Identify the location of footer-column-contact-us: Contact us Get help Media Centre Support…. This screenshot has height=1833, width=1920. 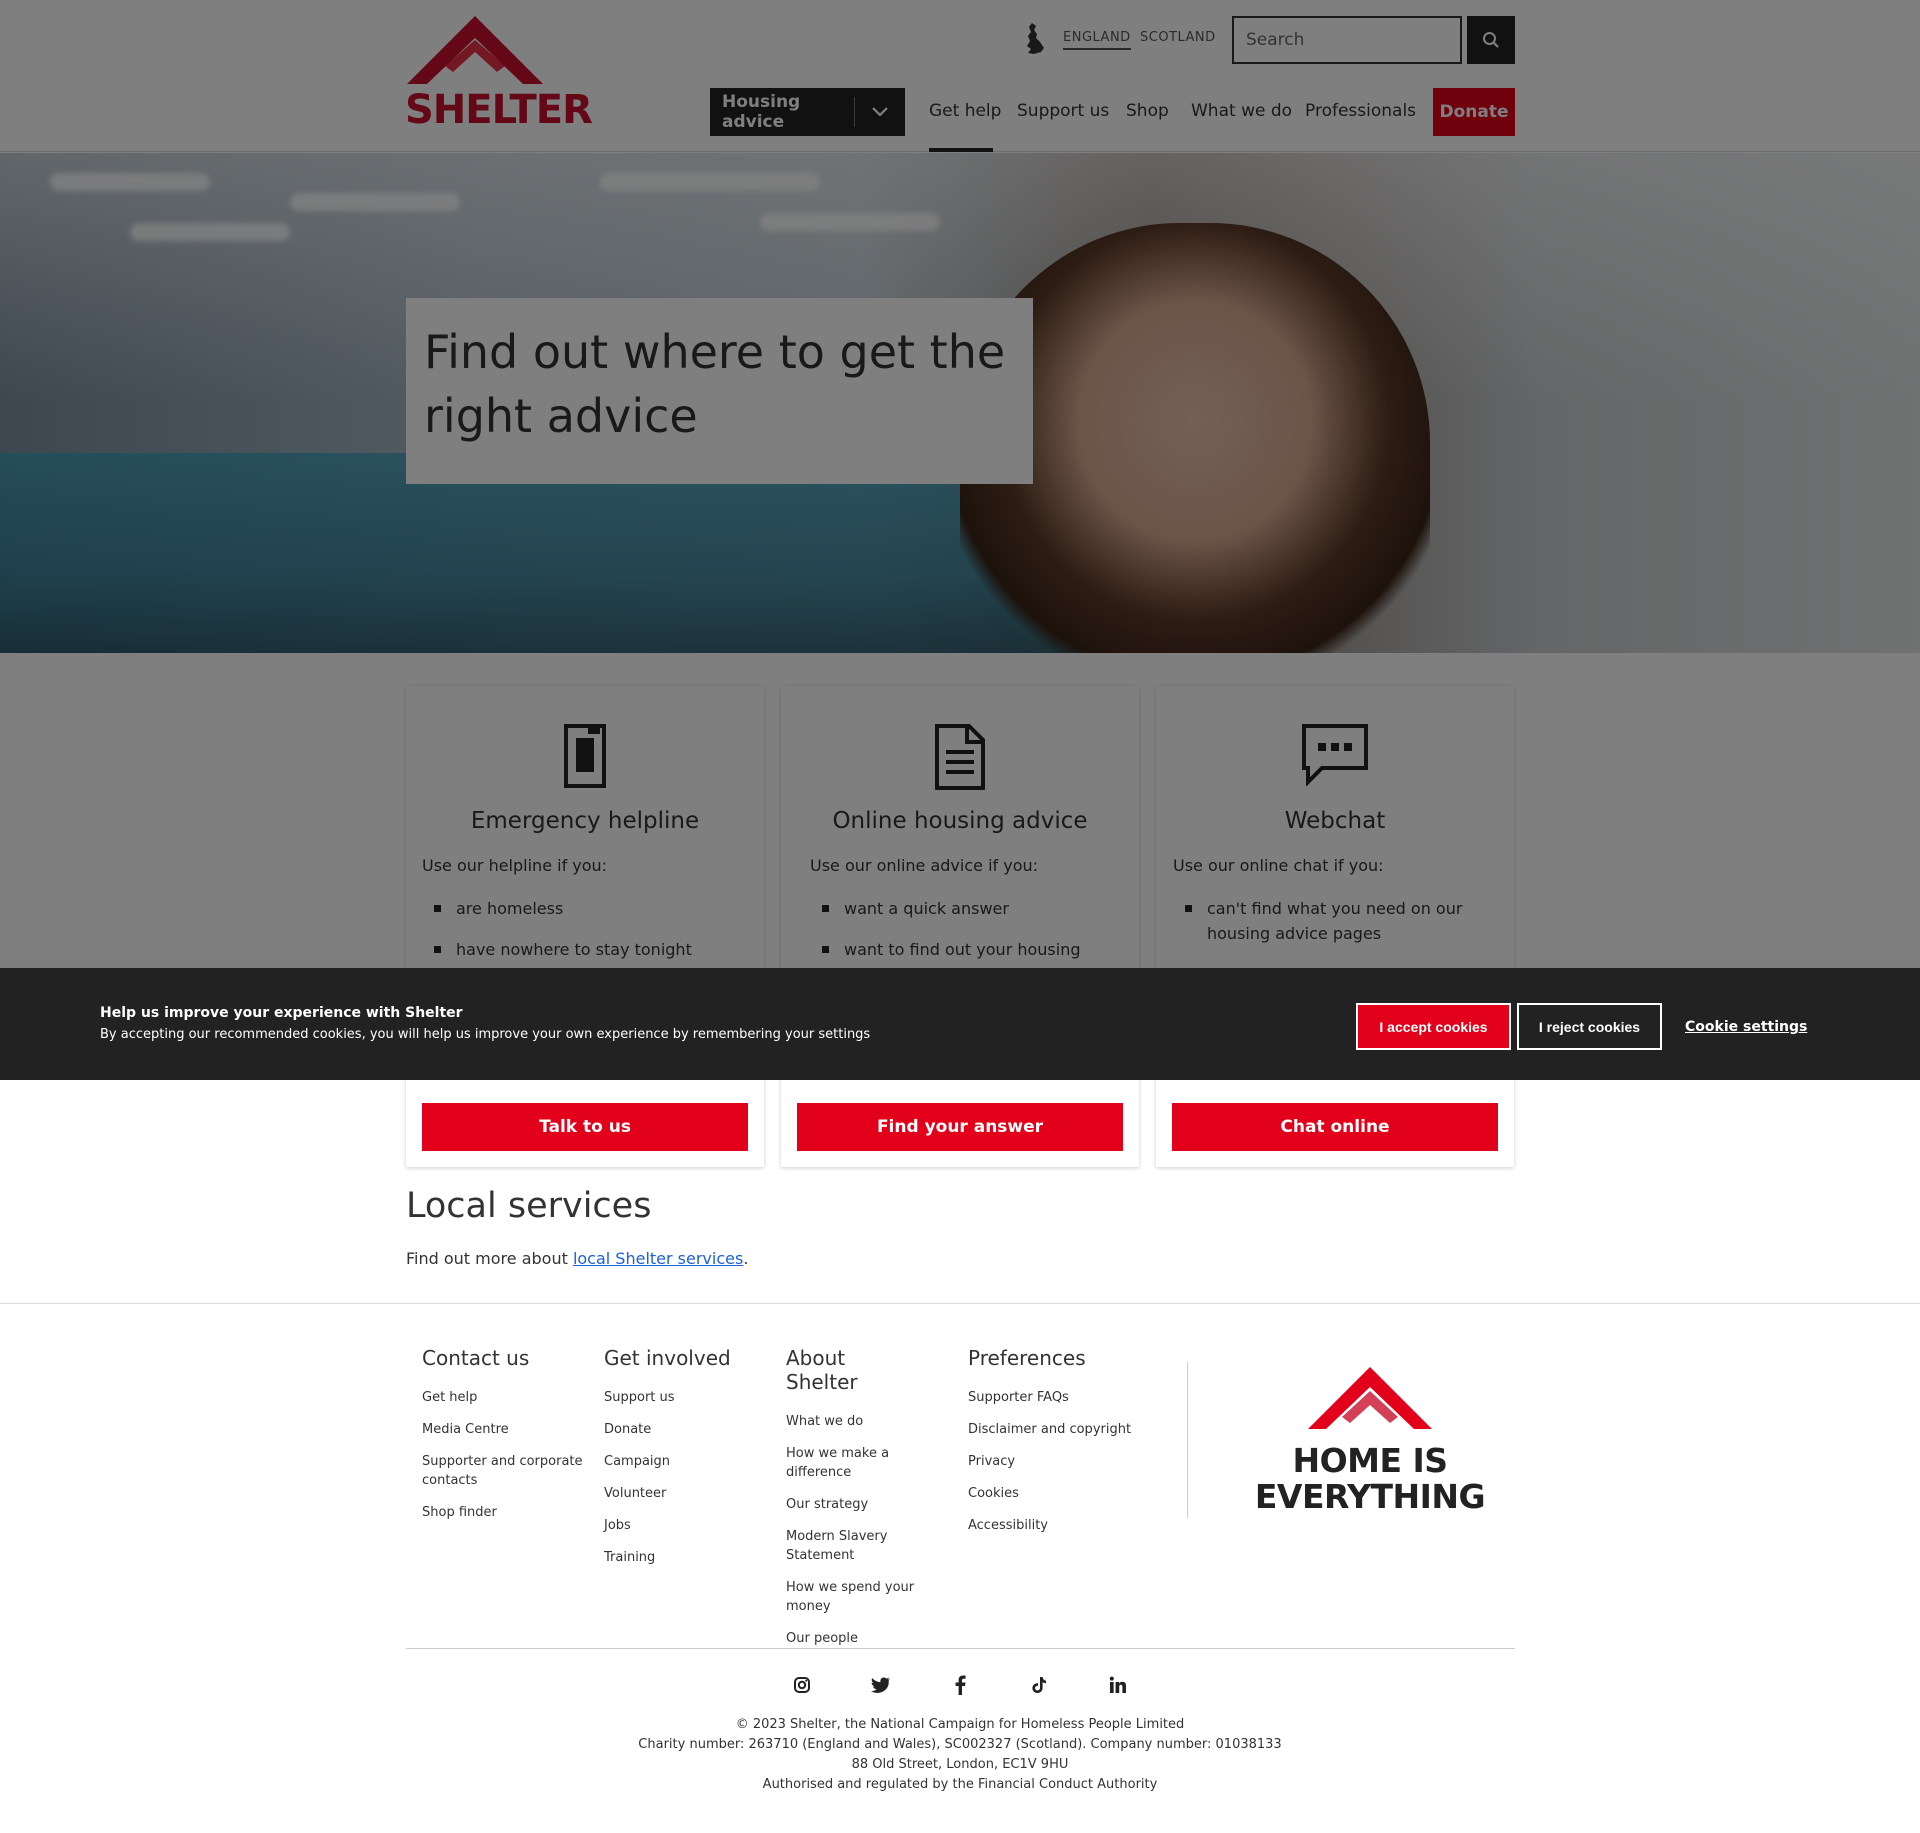
(507, 1440).